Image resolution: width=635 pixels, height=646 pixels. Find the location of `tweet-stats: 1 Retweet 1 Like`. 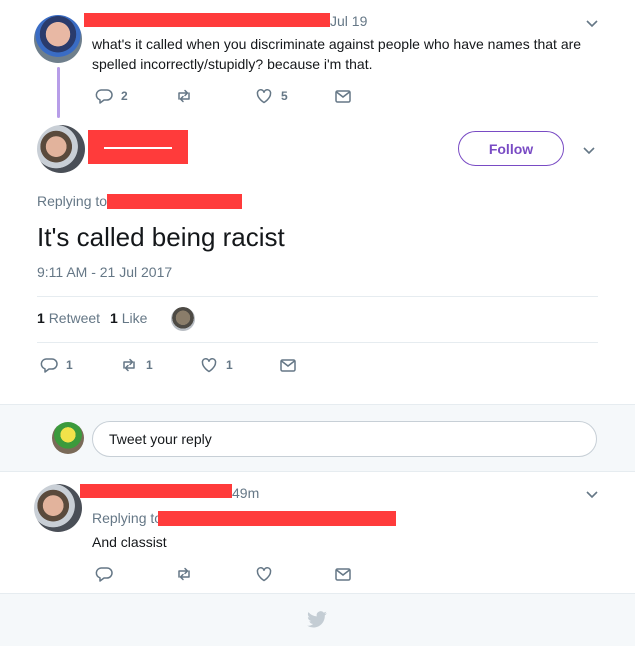

tweet-stats: 1 Retweet 1 Like is located at coordinates (92, 318).